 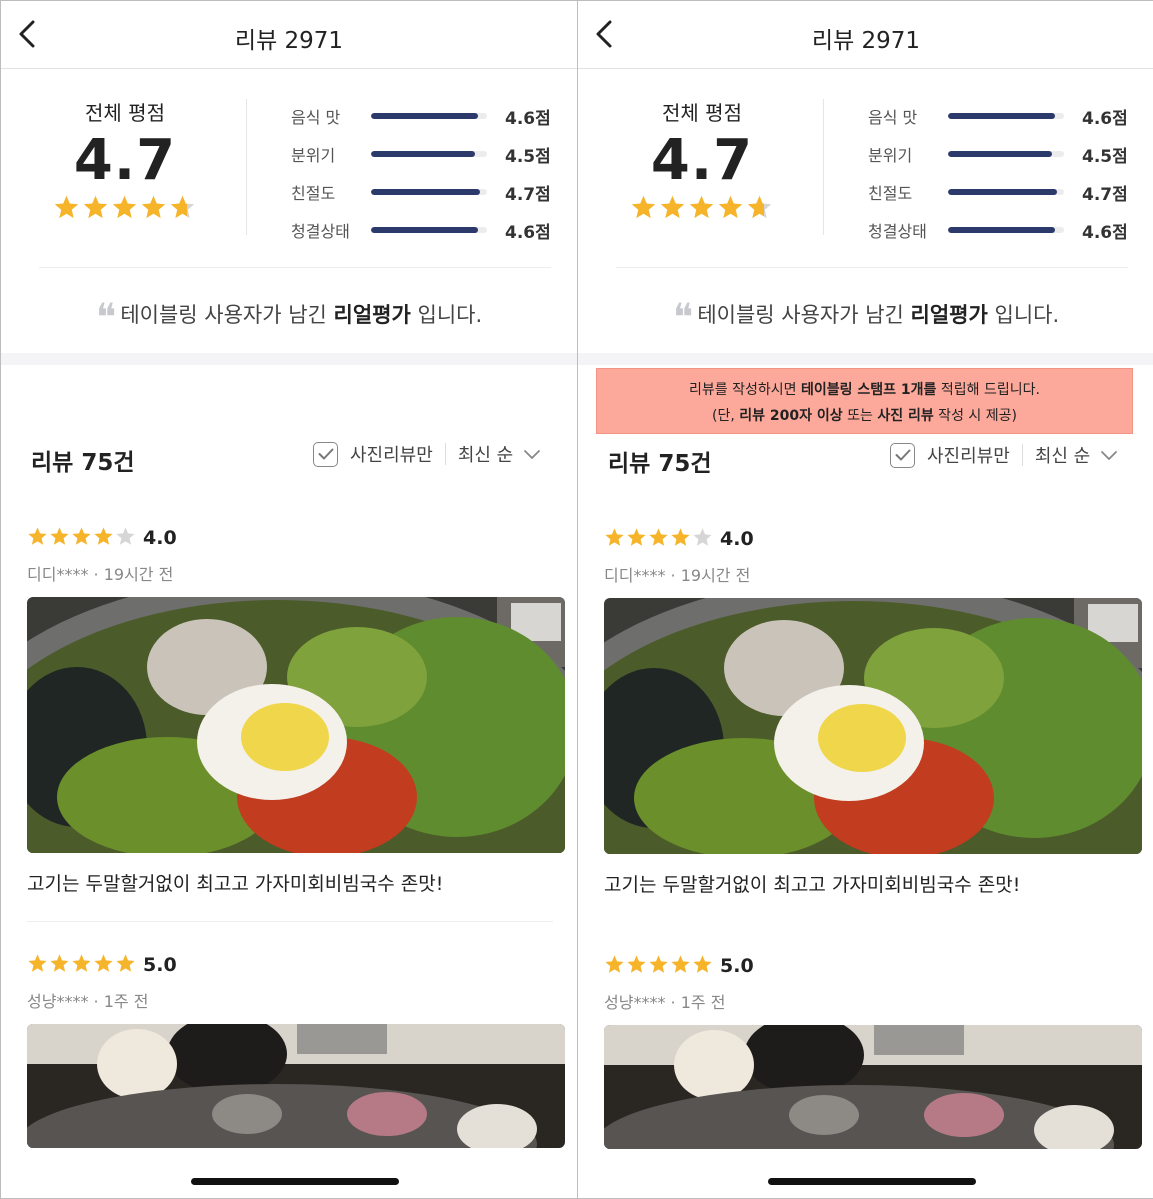 I want to click on page-title: 리뷰 2971, so click(x=289, y=41).